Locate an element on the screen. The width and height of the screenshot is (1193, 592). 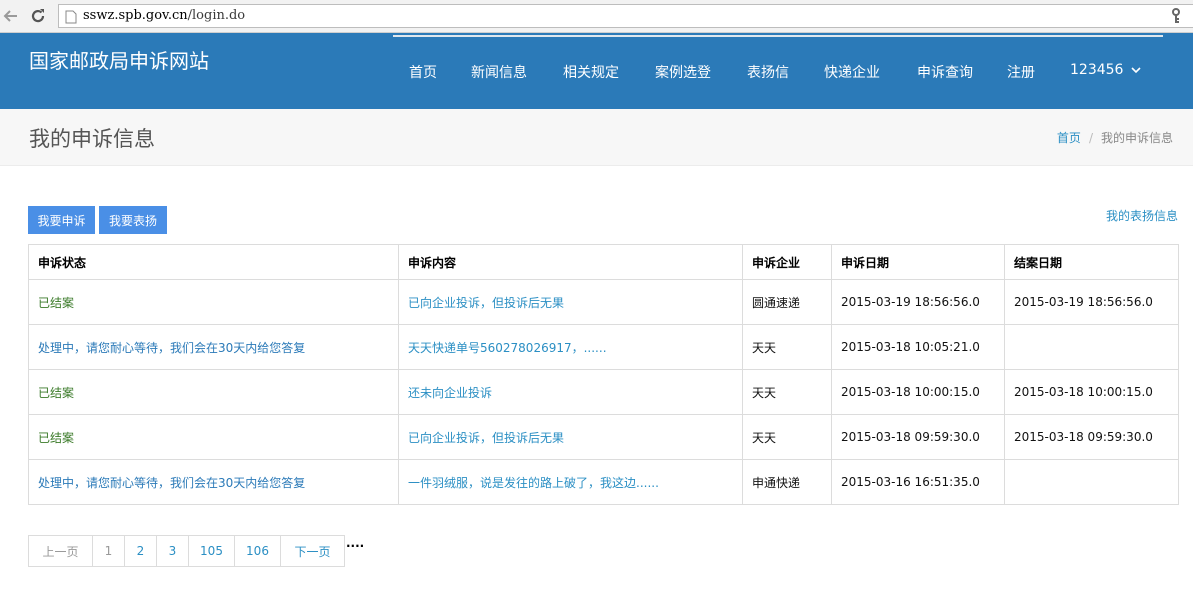
page-2-button: 2 is located at coordinates (141, 551).